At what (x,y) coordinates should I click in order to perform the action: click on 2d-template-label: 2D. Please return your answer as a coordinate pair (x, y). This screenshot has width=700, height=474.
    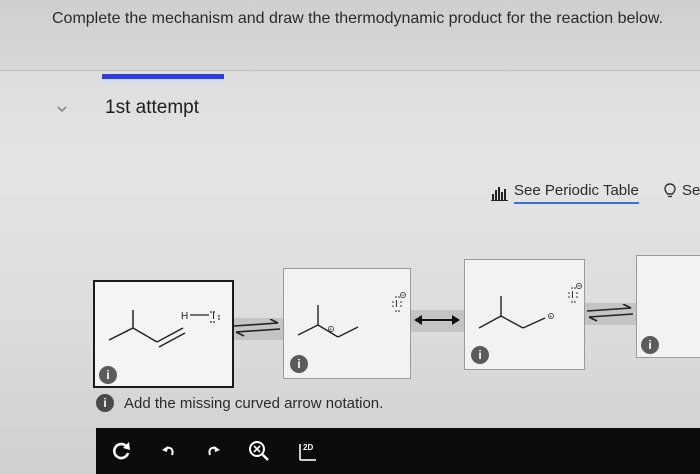
    Looking at the image, I should click on (308, 447).